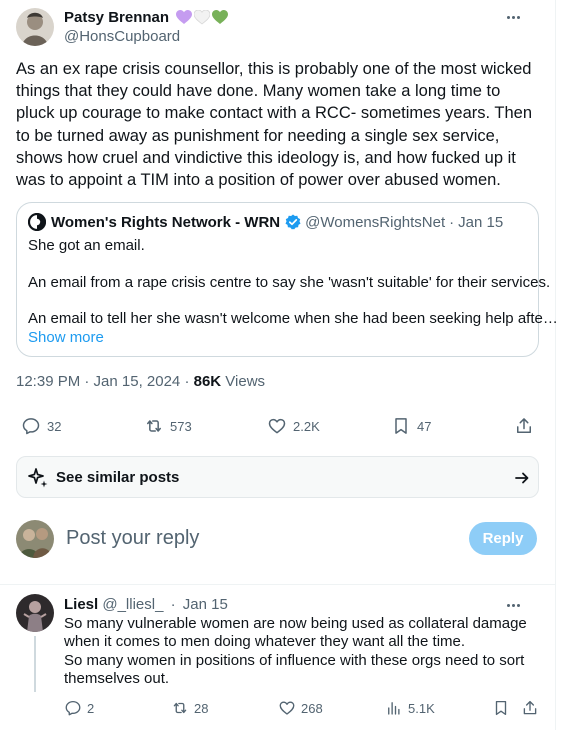 Image resolution: width=569 pixels, height=730 pixels. What do you see at coordinates (132, 538) in the screenshot?
I see `reply-input: Post your reply` at bounding box center [132, 538].